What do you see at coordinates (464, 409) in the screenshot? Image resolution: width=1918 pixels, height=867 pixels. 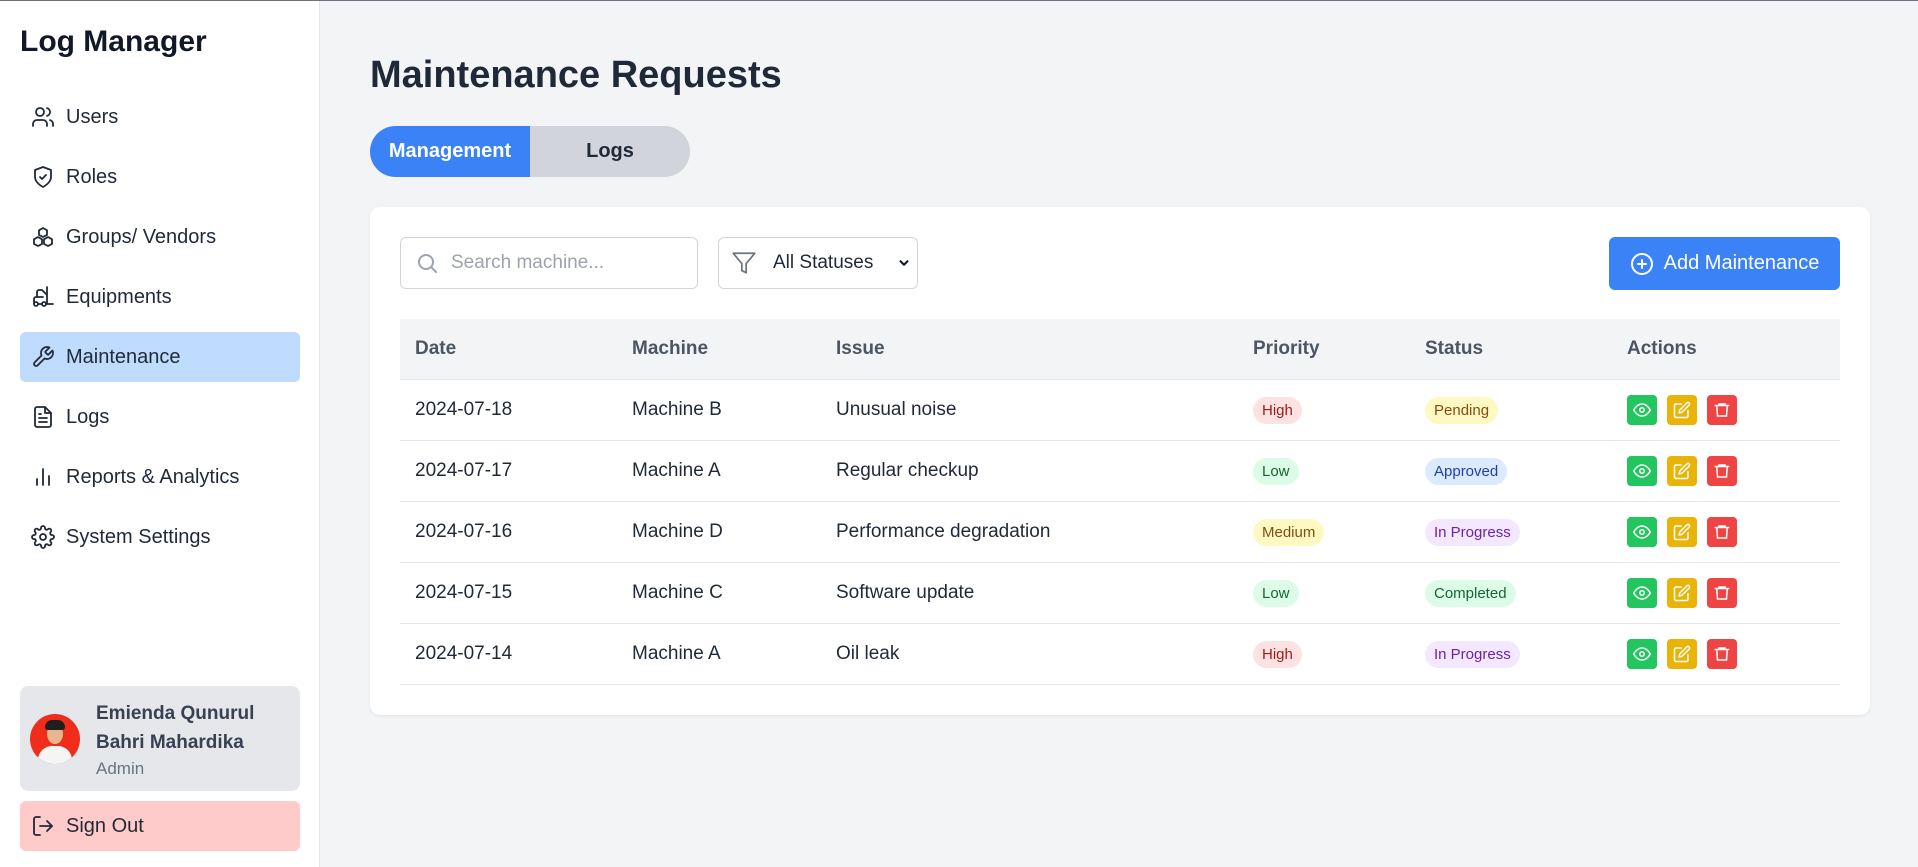 I see `cell-date: 2024-07-18` at bounding box center [464, 409].